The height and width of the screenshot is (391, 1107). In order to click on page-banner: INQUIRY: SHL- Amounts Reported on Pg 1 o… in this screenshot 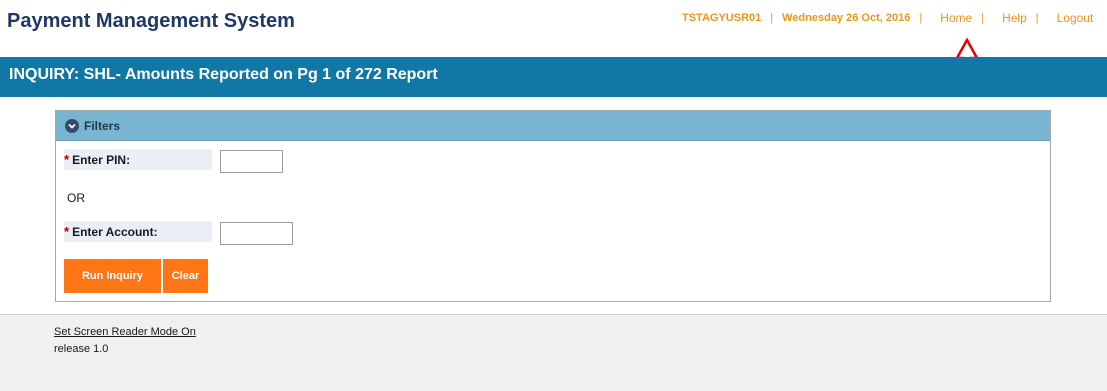, I will do `click(553, 77)`.